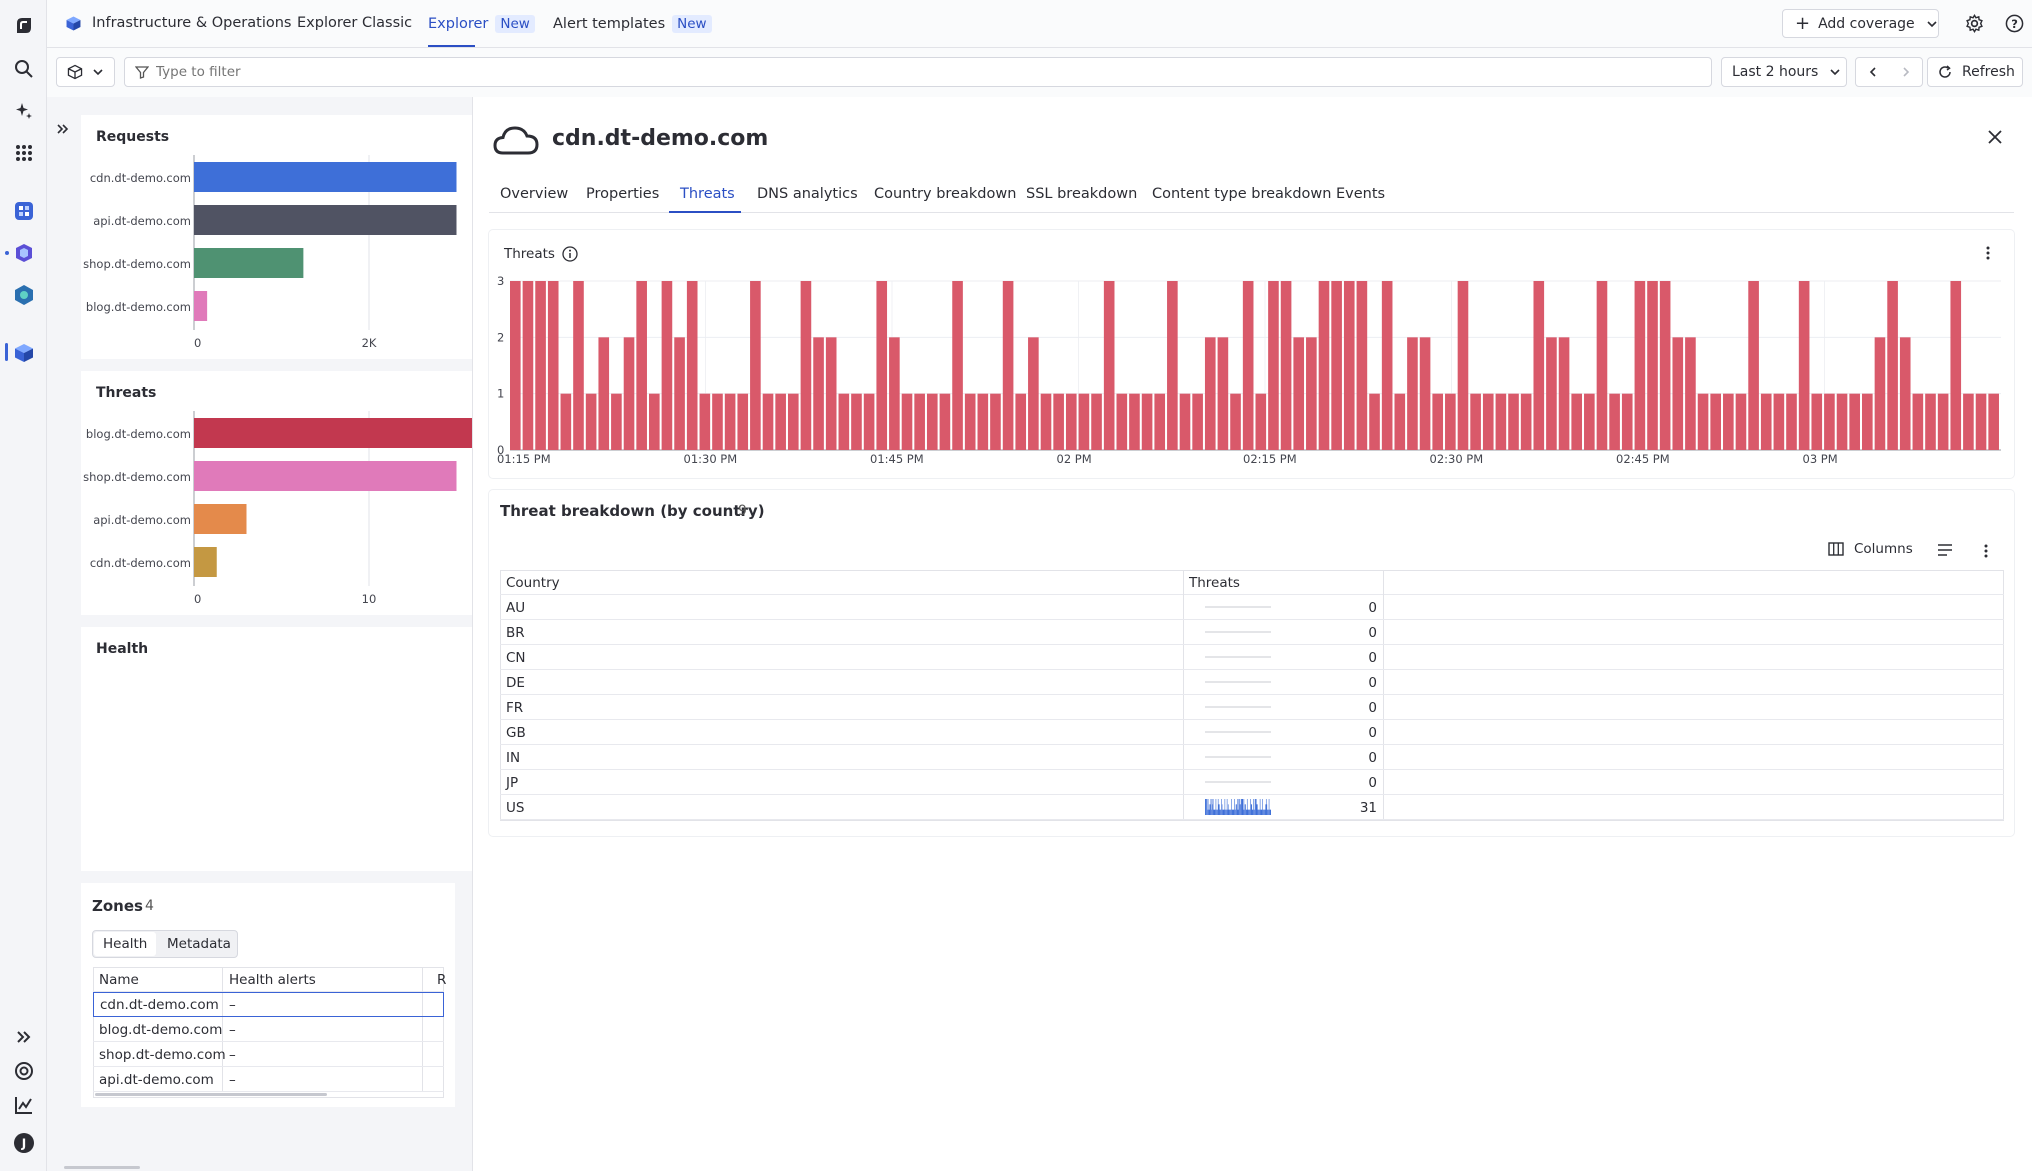  I want to click on tab-content-type-breakdown: Content type breakdown, so click(1241, 194).